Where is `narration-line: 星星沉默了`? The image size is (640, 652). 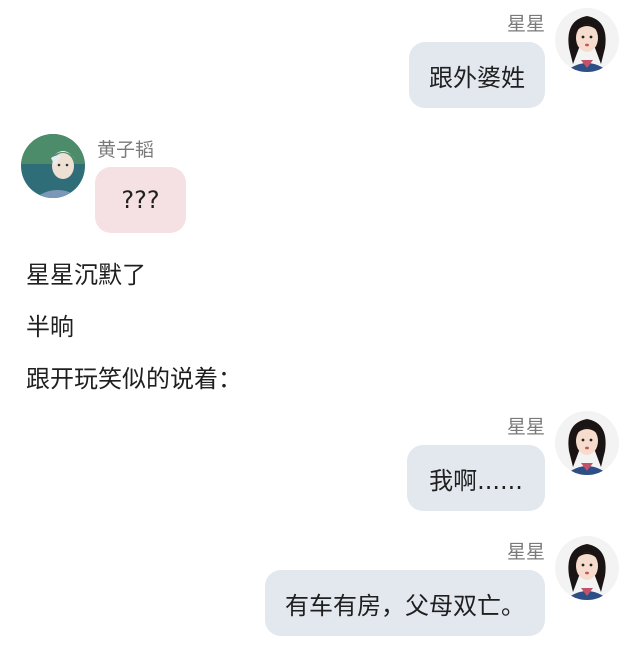 narration-line: 星星沉默了 is located at coordinates (86, 275).